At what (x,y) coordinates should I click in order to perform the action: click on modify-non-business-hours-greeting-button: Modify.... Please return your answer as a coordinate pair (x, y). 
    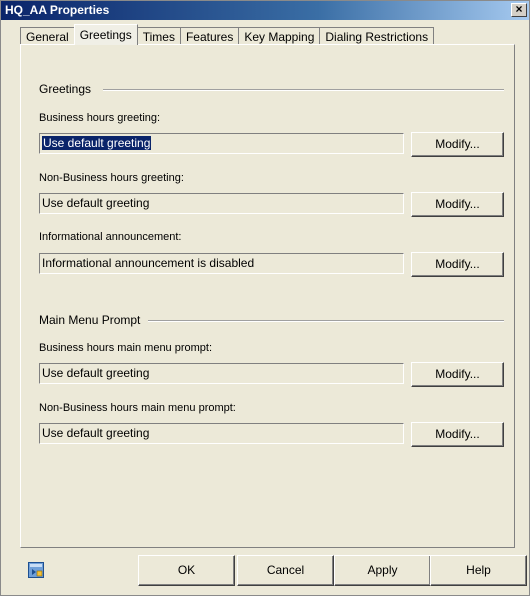
    Looking at the image, I should click on (457, 204).